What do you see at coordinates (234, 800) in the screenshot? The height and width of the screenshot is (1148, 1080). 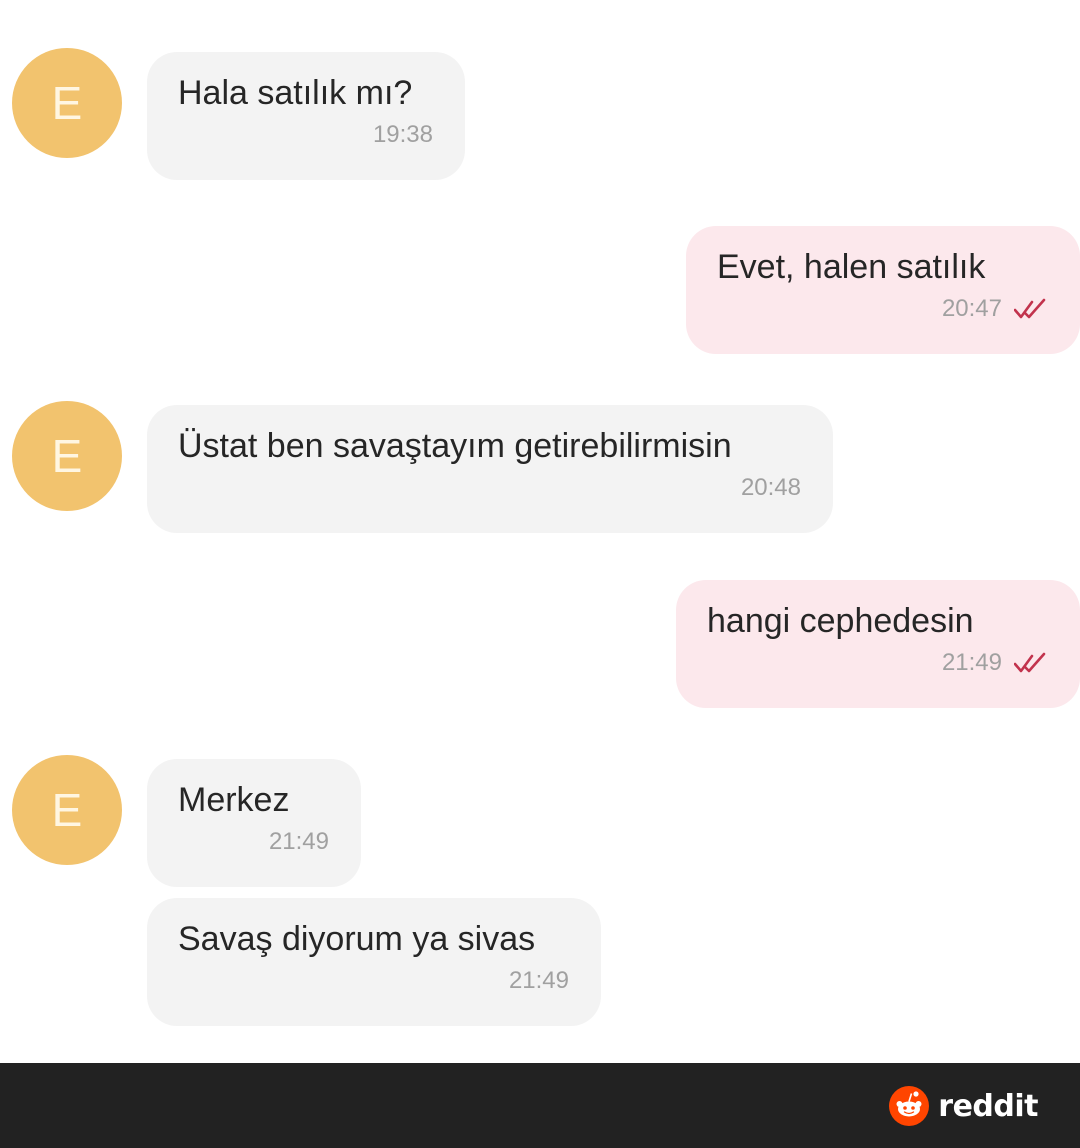 I see `message-text: Merkez` at bounding box center [234, 800].